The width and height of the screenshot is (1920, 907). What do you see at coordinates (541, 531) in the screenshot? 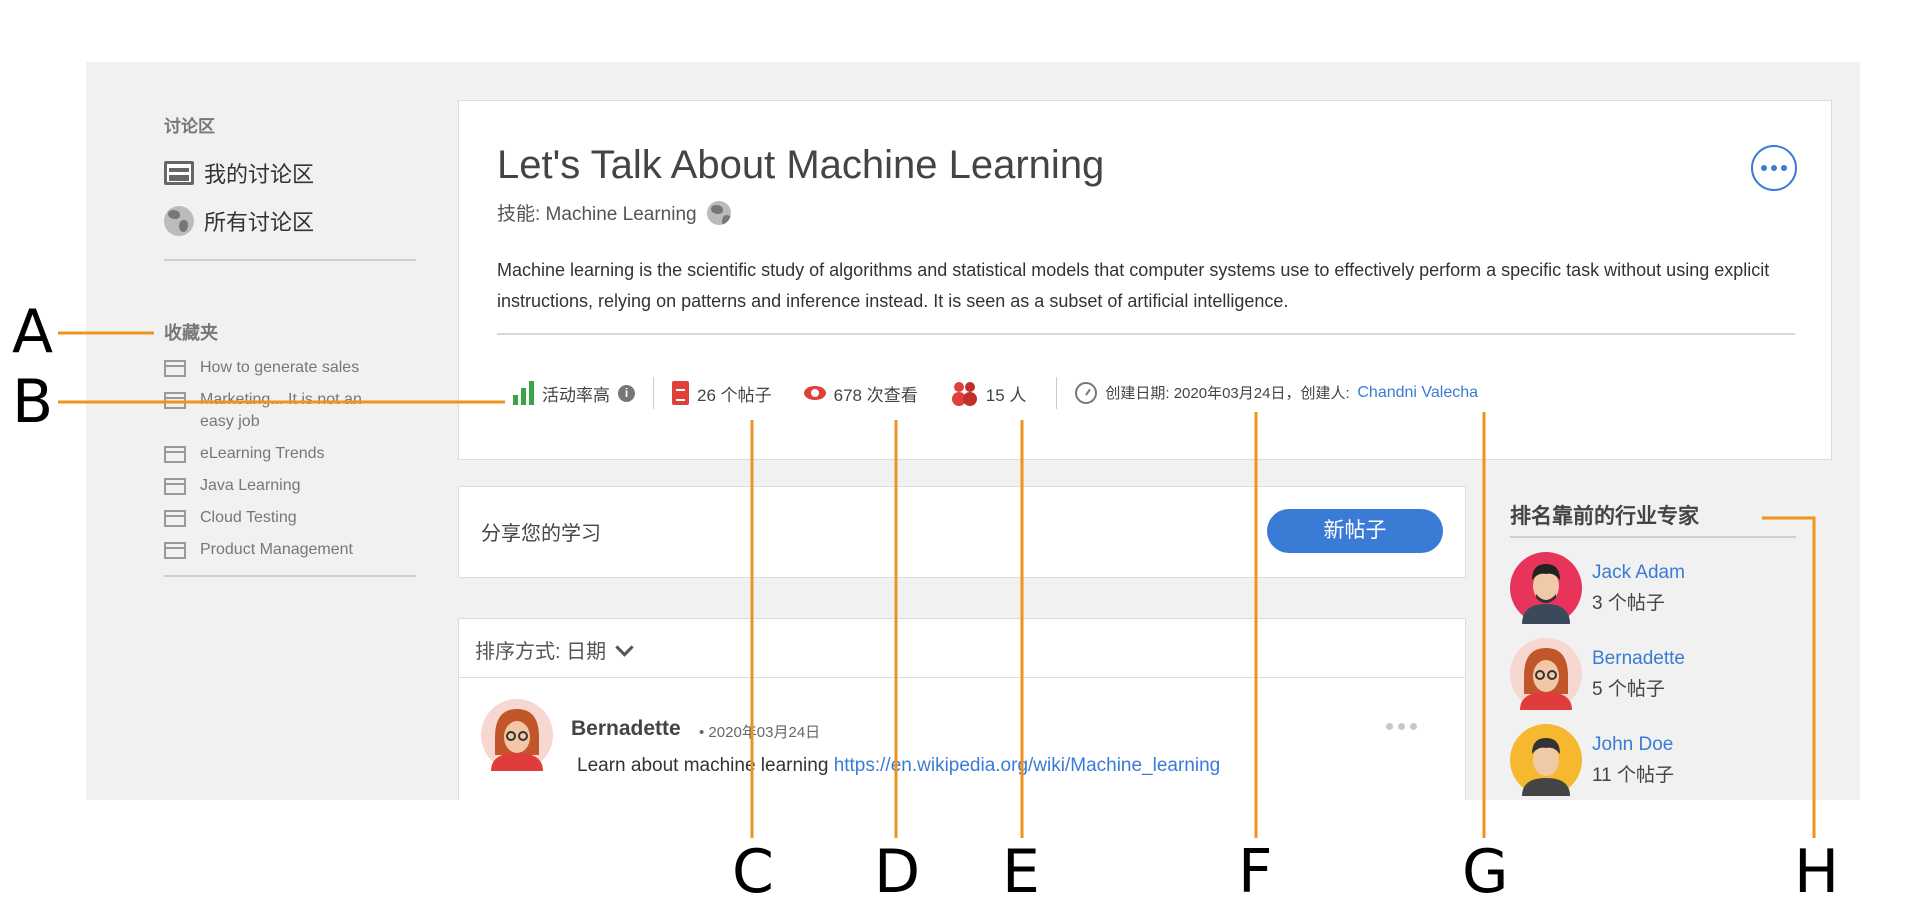
I see `share-prompt: 分享您的学习` at bounding box center [541, 531].